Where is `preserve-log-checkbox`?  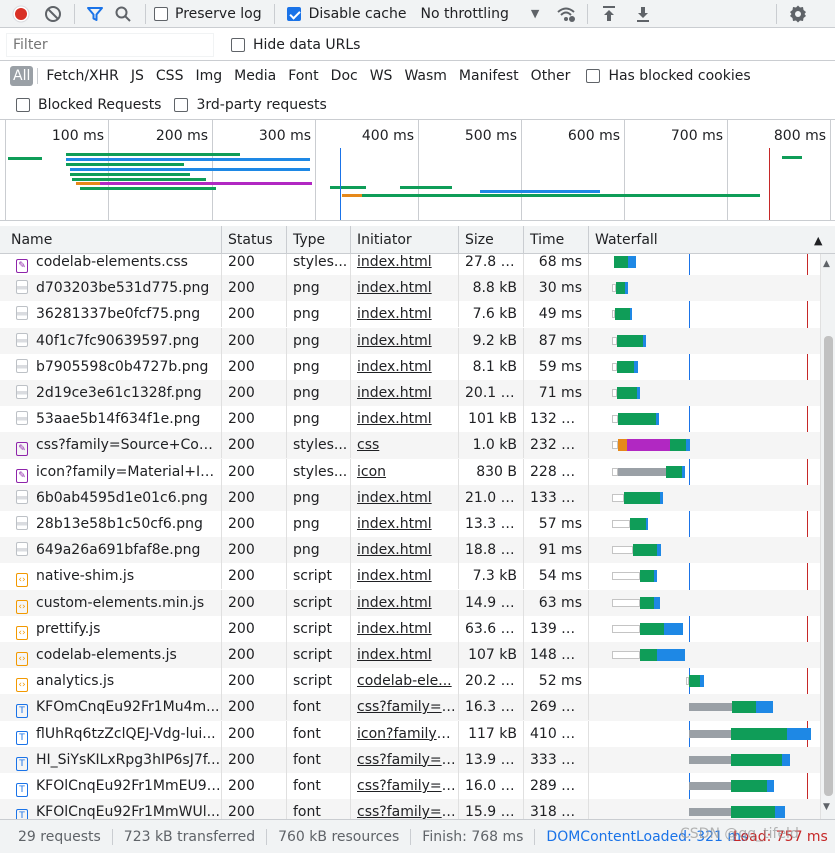
preserve-log-checkbox is located at coordinates (161, 13).